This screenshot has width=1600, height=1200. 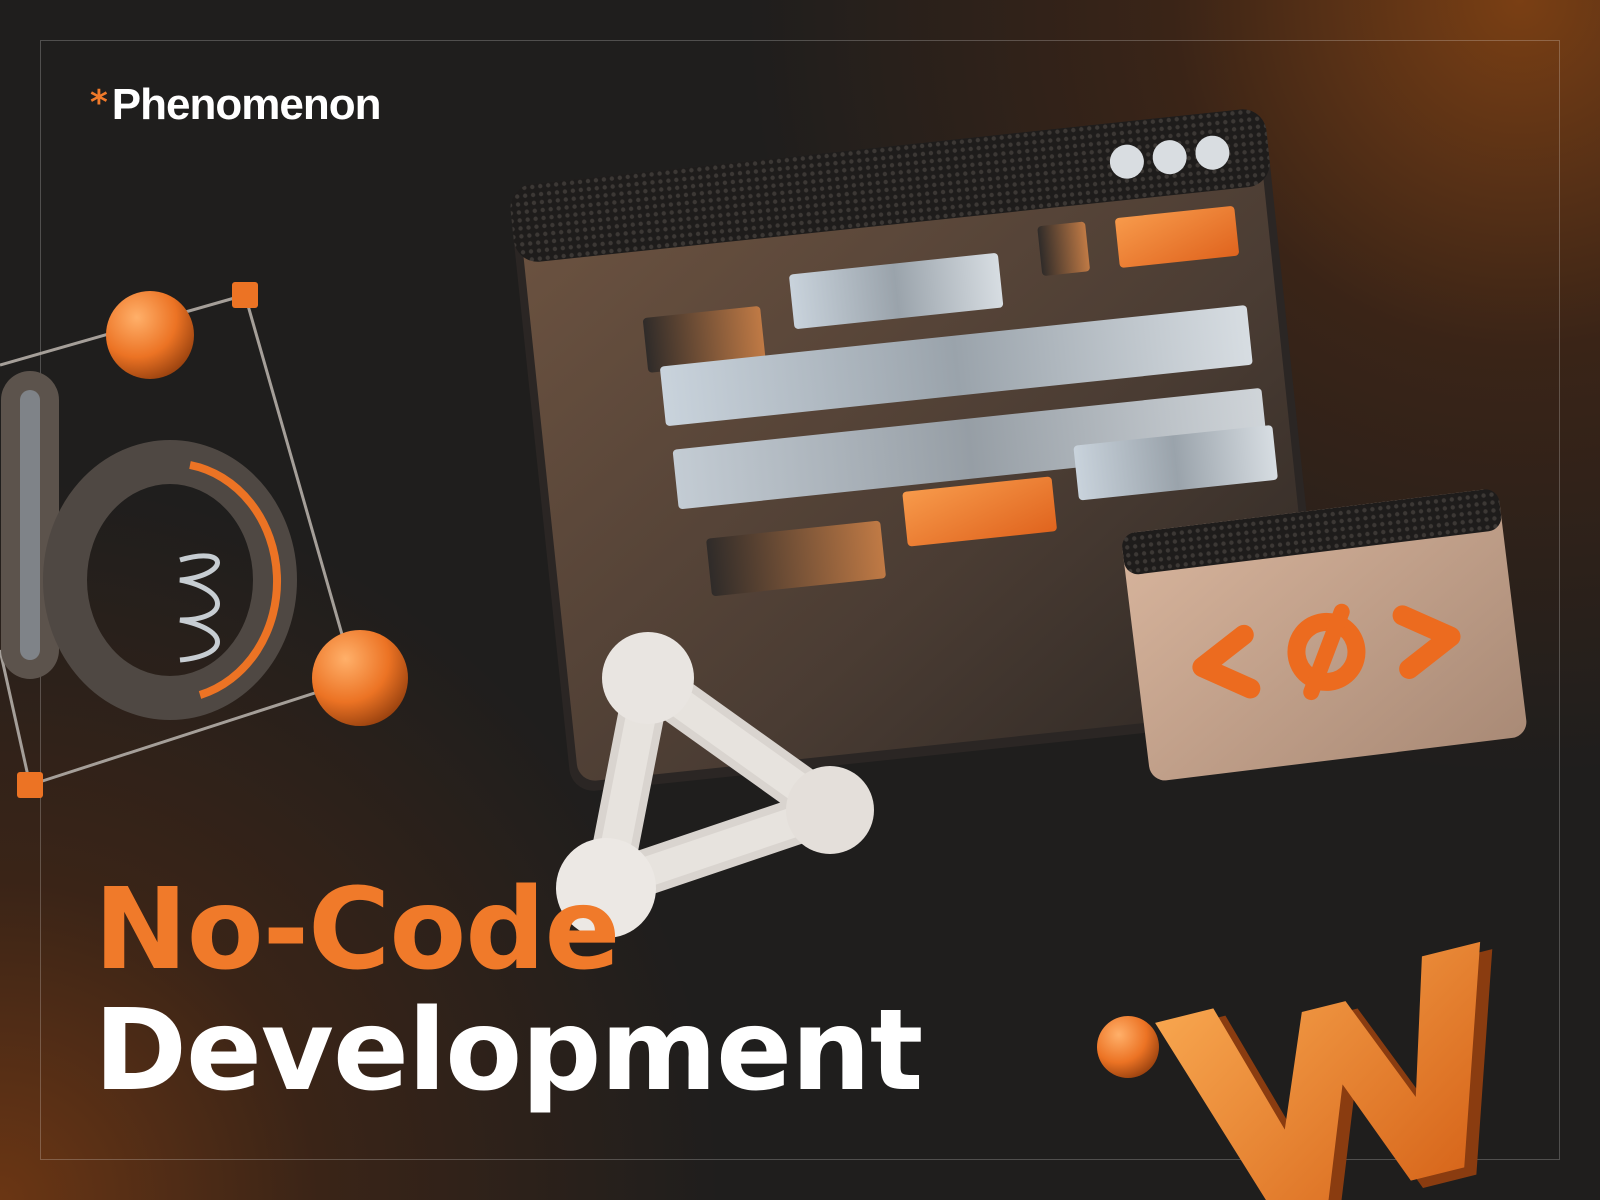 I want to click on headline: No-Code Development, so click(x=508, y=990).